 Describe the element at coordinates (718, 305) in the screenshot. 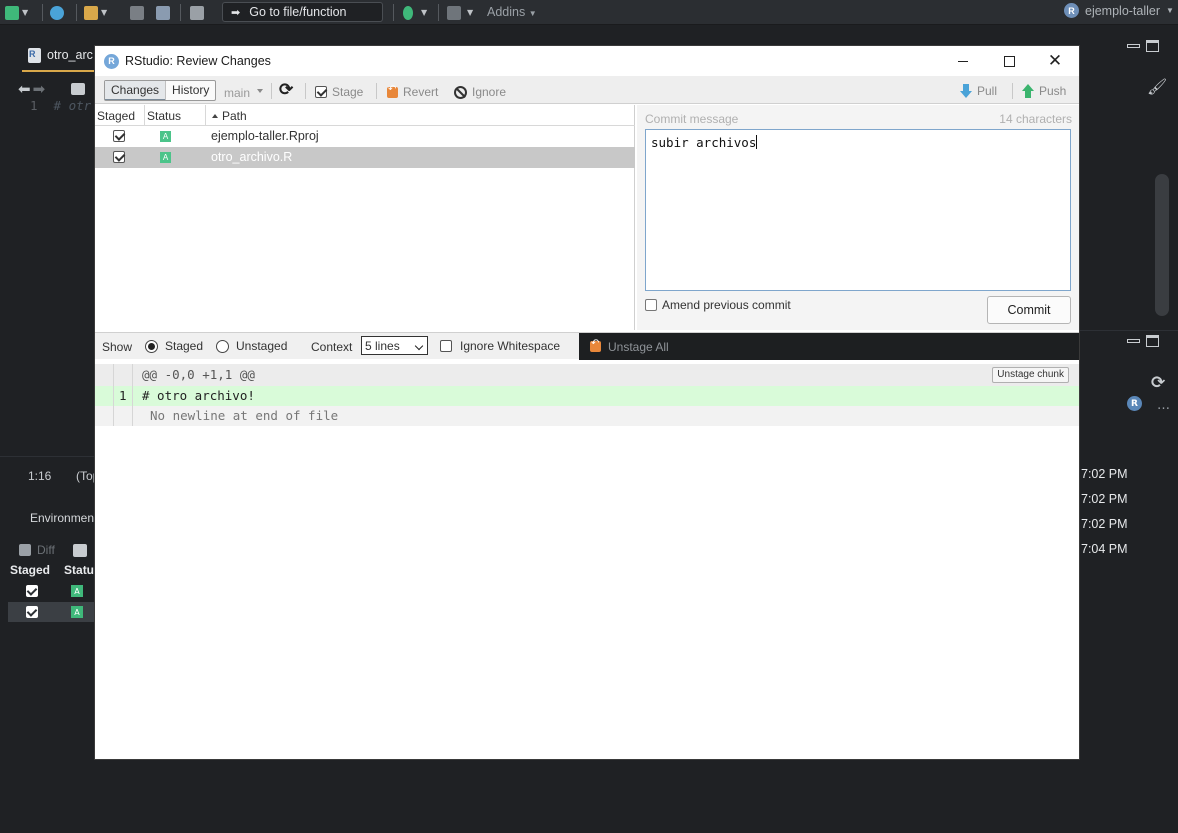

I see `amend-commit-option: Amend previous commit` at that location.